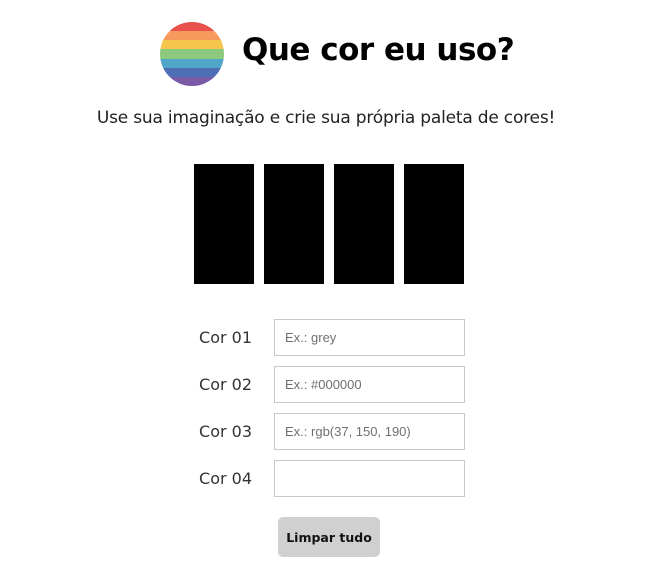 The image size is (652, 576). I want to click on color-field-row-4: Cor 04, so click(326, 479).